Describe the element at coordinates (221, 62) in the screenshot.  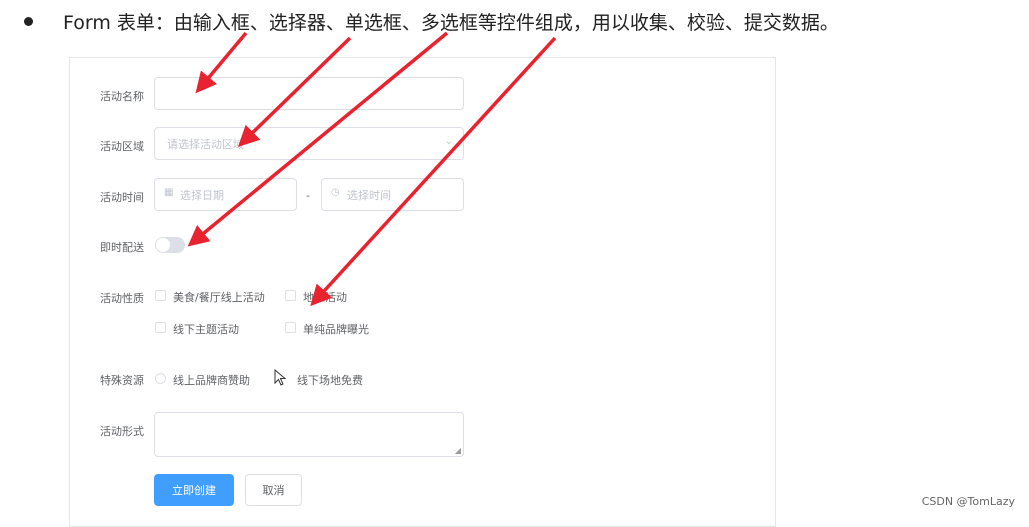
I see `arrow-to-input` at that location.